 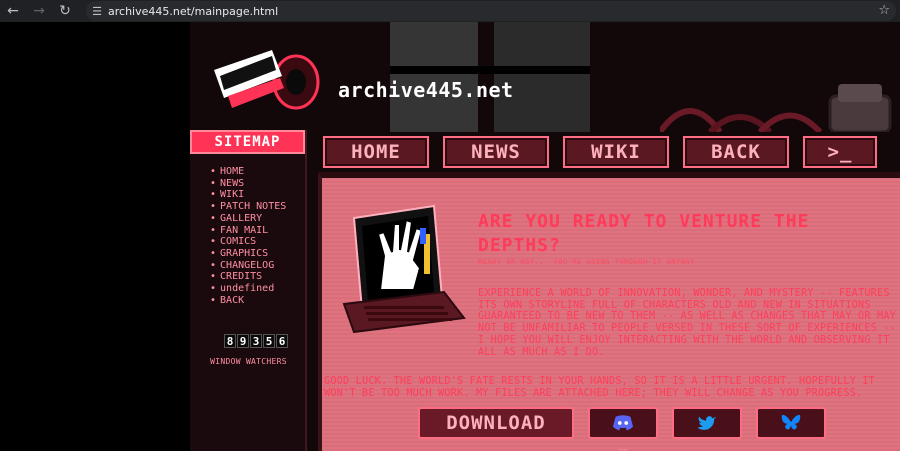 I want to click on nav-news-button: NEWS, so click(x=496, y=152).